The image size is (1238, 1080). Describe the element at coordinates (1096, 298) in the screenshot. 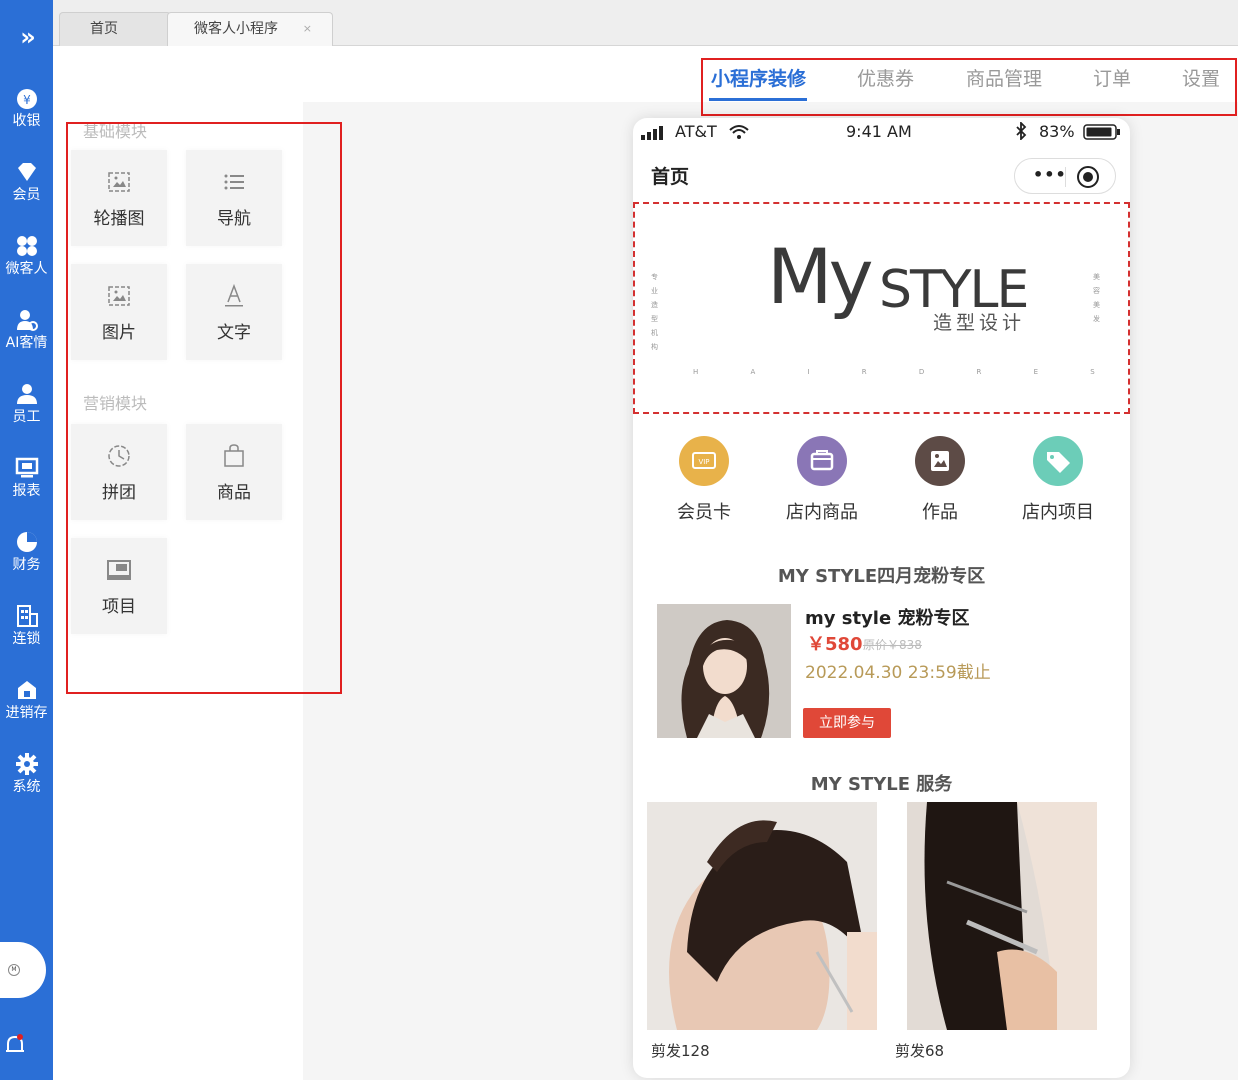

I see `banner-side-text-right: 美容美发` at that location.